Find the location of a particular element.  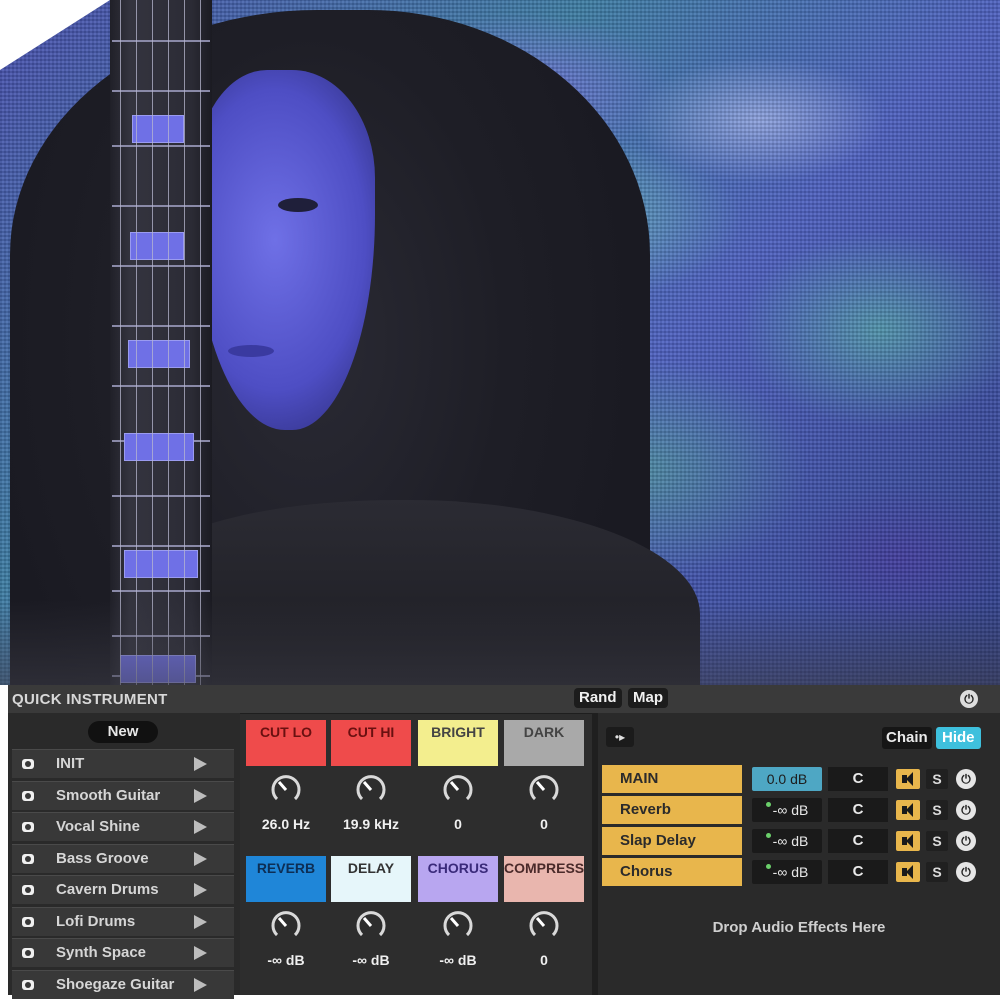

portrait-lips is located at coordinates (251, 351).